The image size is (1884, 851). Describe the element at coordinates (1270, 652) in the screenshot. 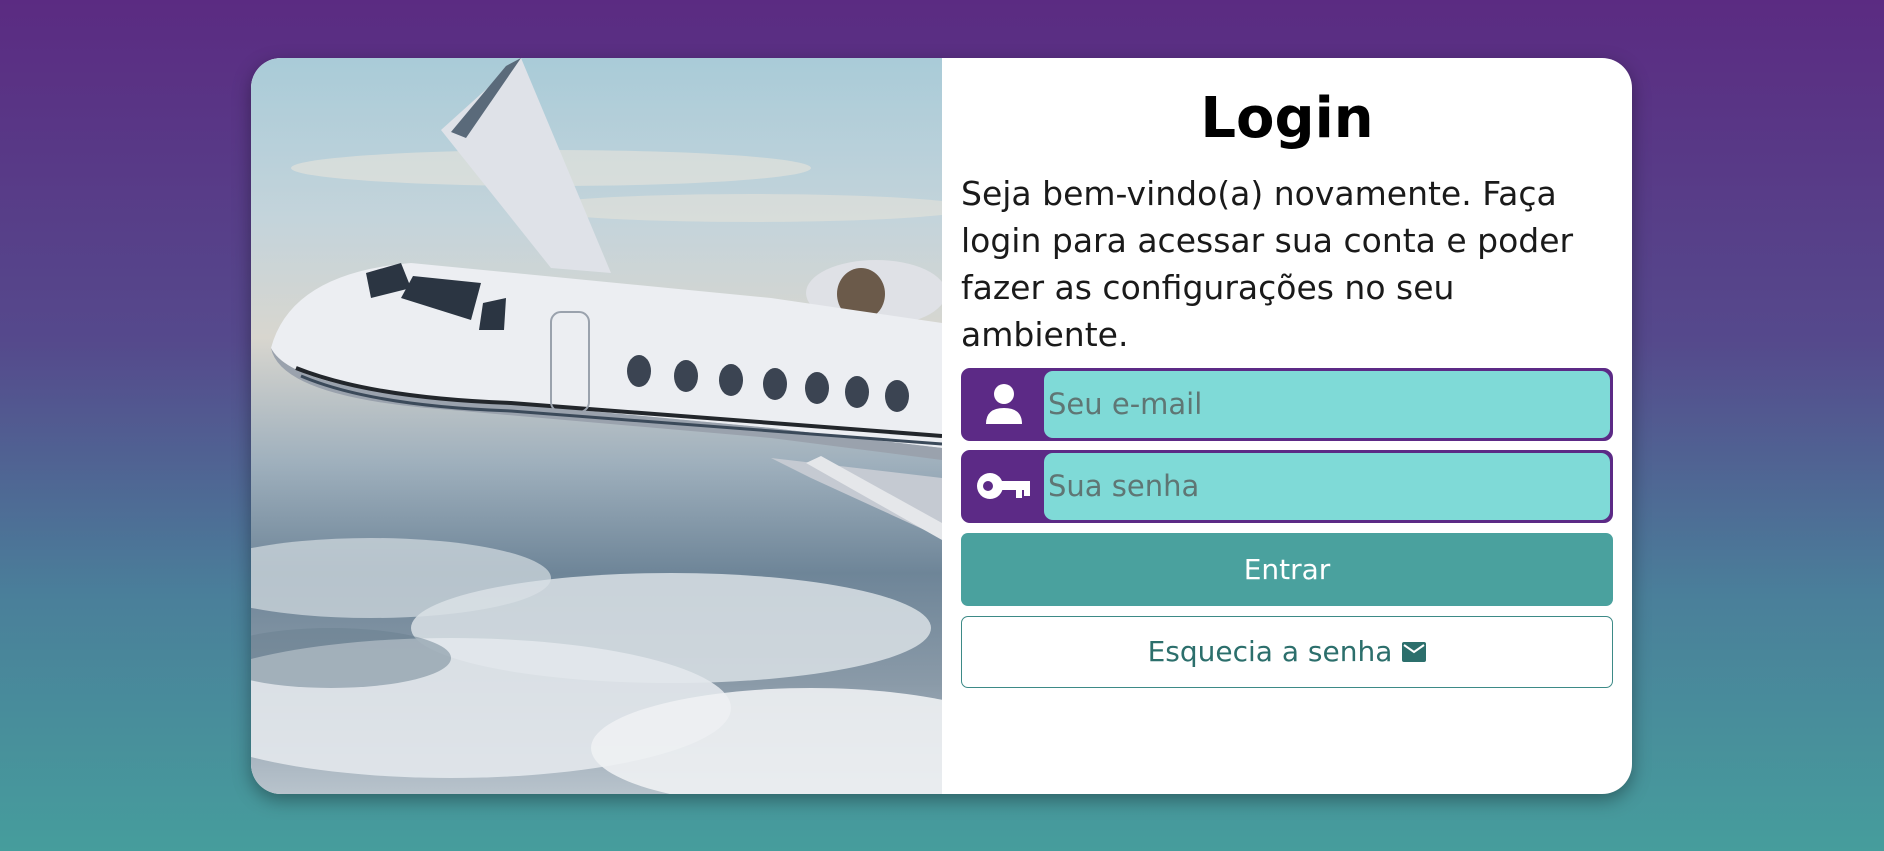

I see `forgot-password-label: Esquecia a senha` at that location.